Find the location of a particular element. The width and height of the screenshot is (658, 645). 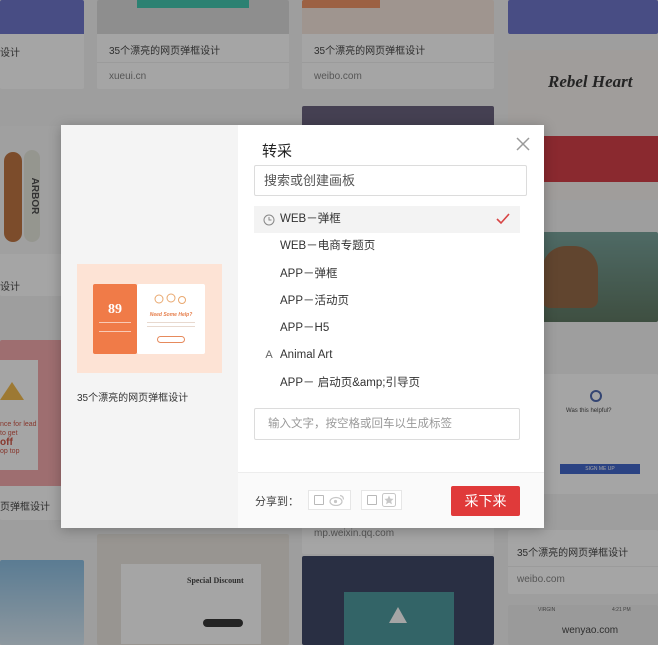

modal-footer: 分享到： 采下来 is located at coordinates (391, 500).